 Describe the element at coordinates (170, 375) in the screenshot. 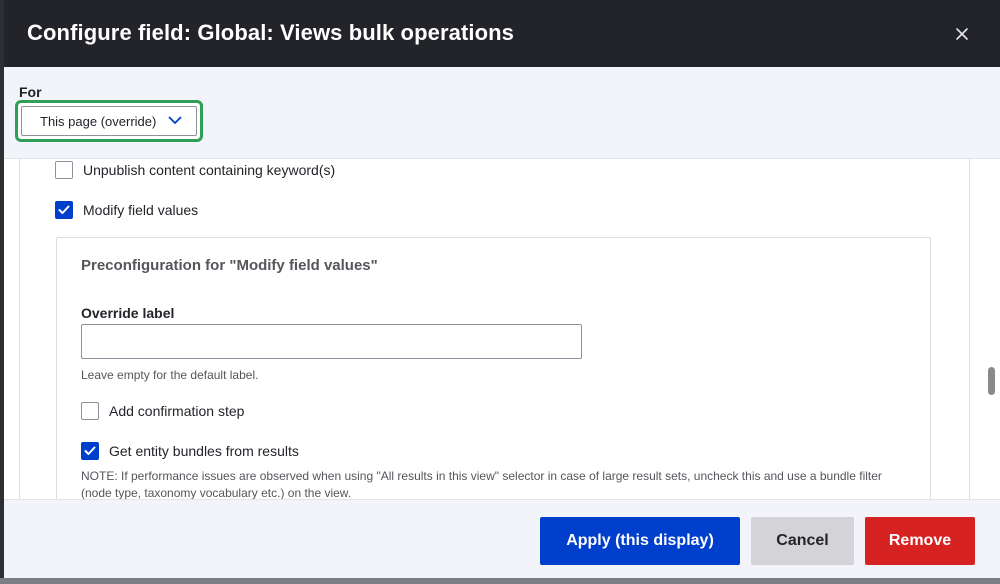

I see `override-label-description: Leave empty for the default label.` at that location.